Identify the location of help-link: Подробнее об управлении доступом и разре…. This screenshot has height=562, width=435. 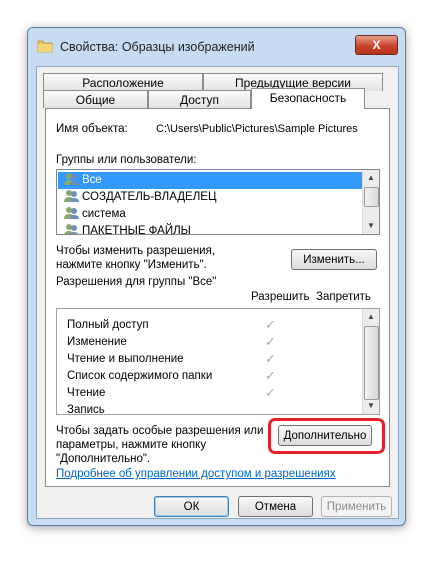
(196, 474).